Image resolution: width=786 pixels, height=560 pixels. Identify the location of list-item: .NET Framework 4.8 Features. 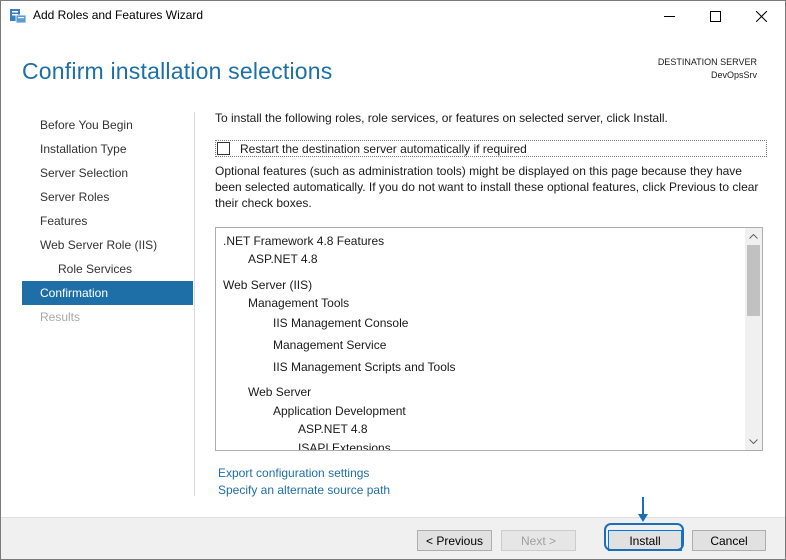
(304, 241).